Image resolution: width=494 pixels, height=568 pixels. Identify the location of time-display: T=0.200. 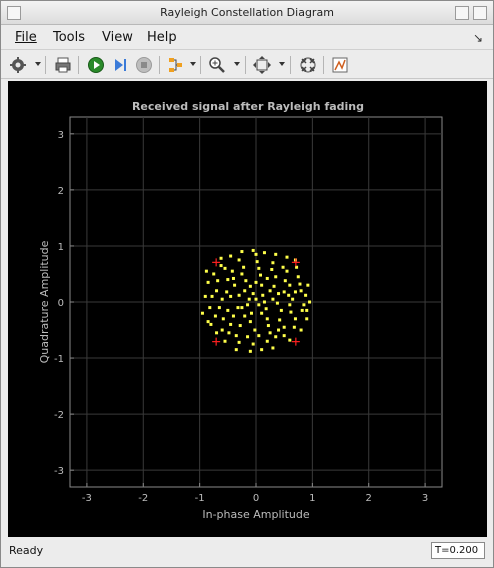
(458, 550).